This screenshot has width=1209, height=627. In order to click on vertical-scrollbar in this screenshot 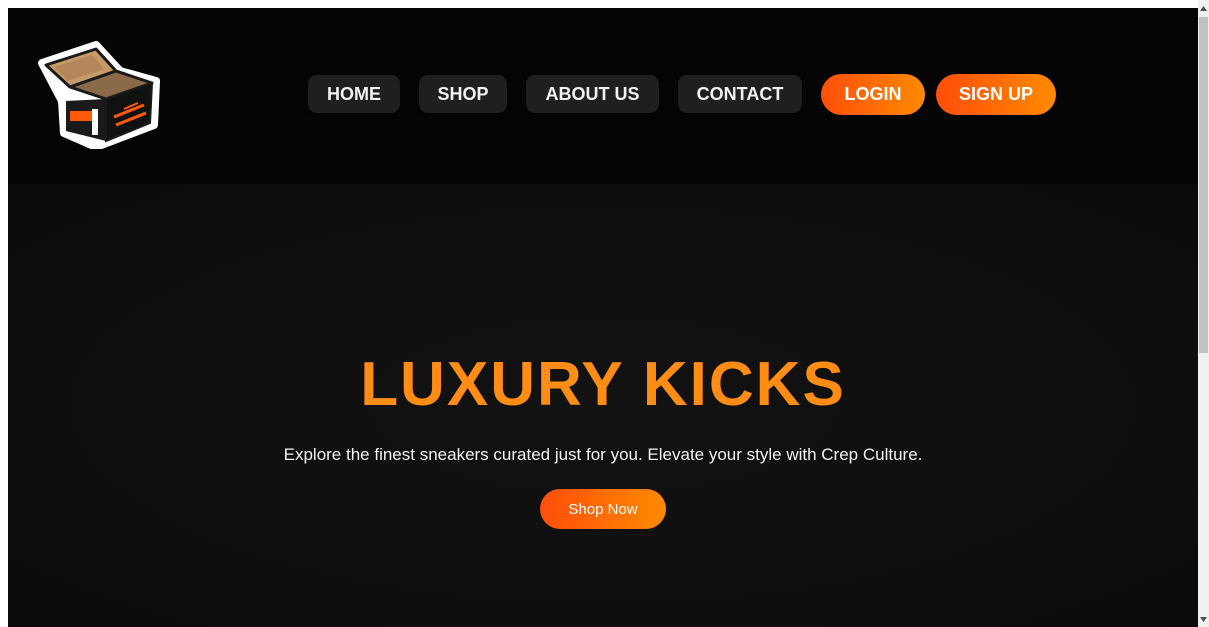, I will do `click(1203, 313)`.